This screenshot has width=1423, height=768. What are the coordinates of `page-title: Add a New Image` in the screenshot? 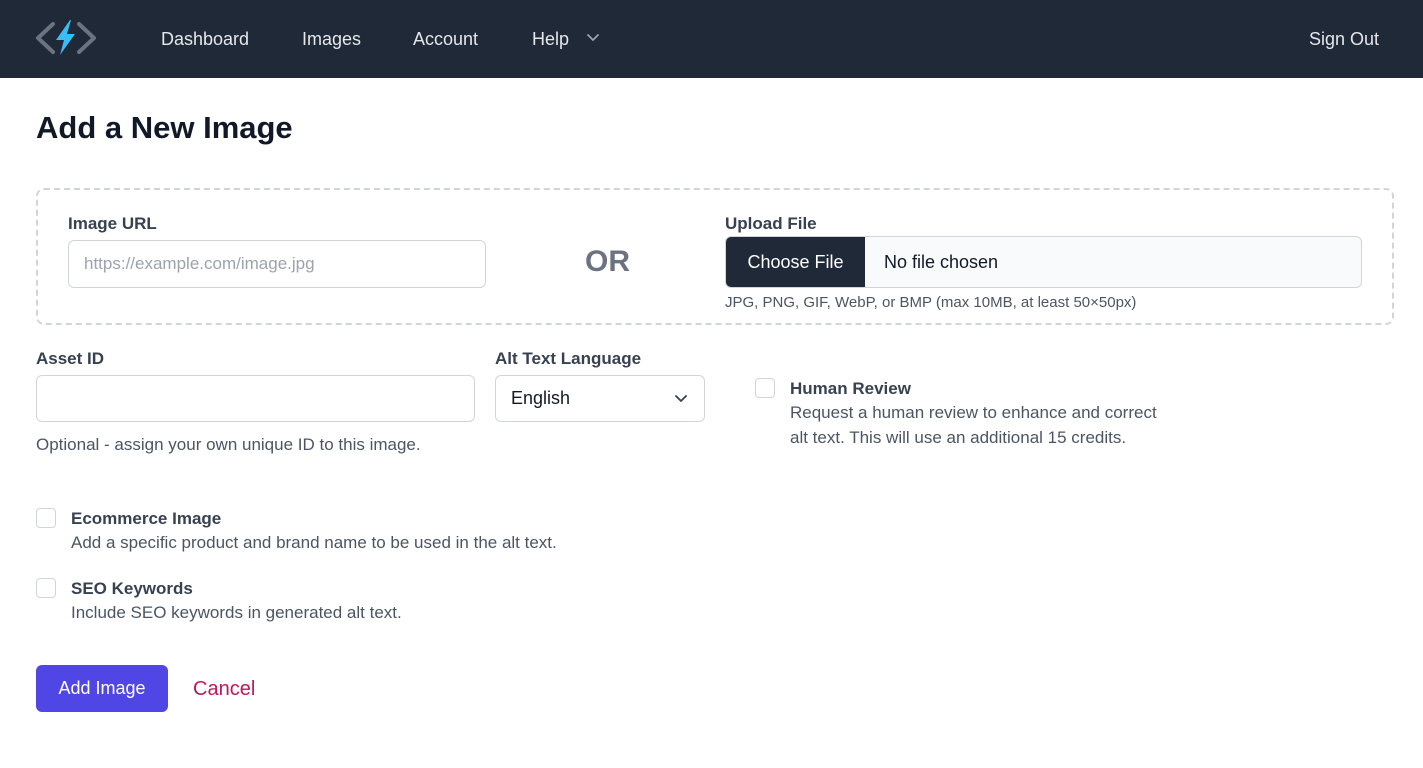 It's located at (164, 127).